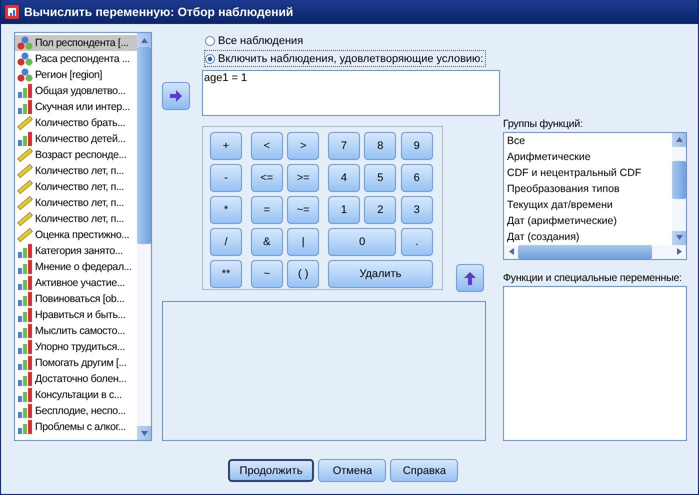  What do you see at coordinates (589, 156) in the screenshot?
I see `function-group-item: Арифметические` at bounding box center [589, 156].